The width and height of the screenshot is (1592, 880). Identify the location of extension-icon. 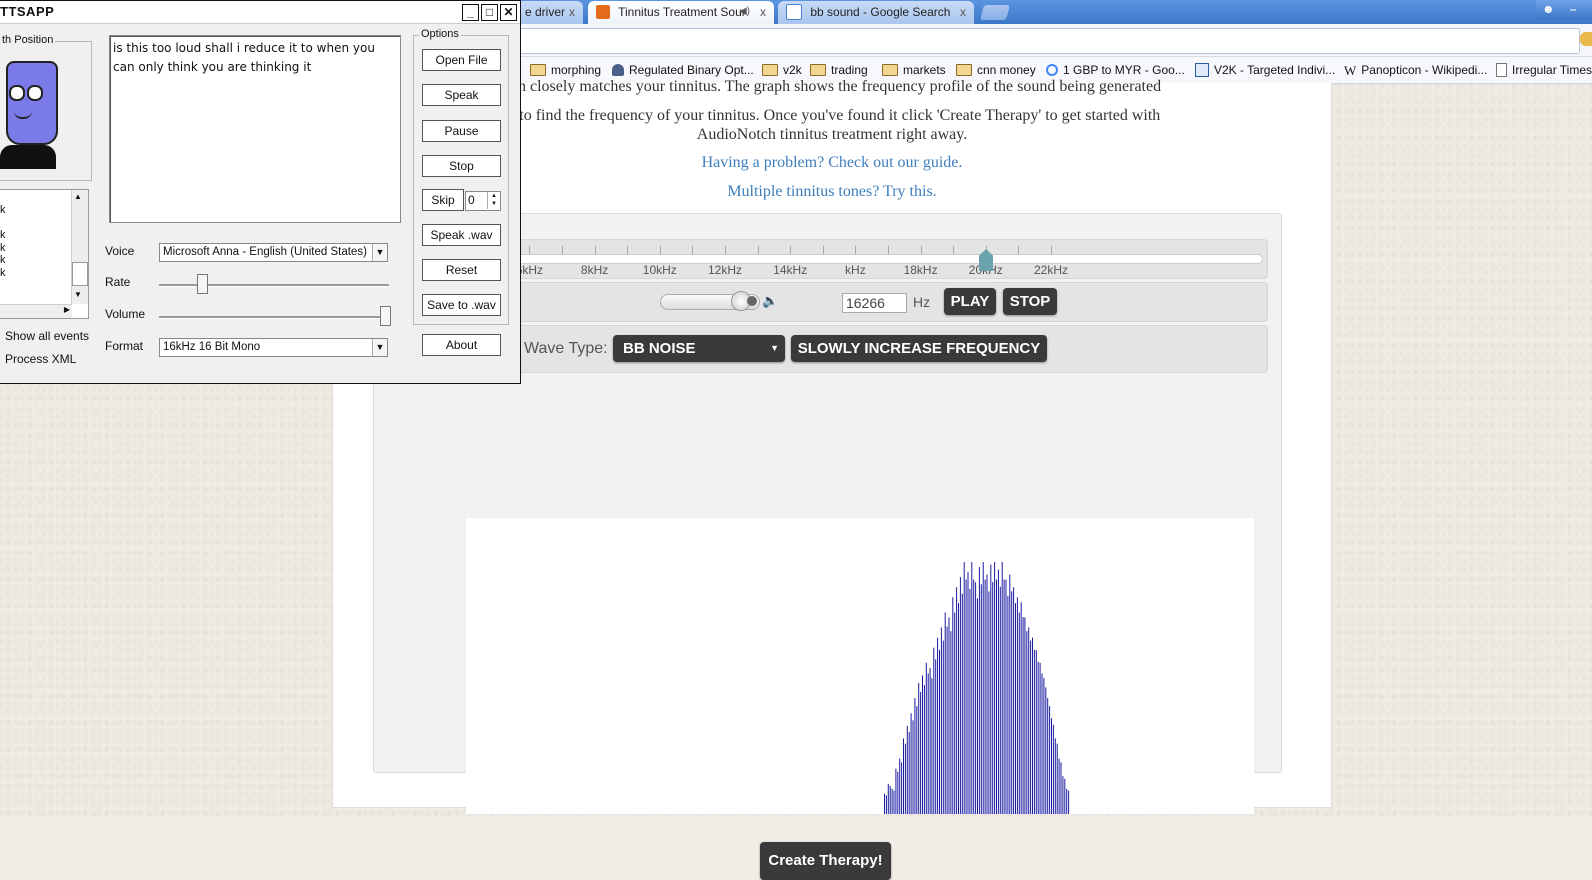
(1586, 39).